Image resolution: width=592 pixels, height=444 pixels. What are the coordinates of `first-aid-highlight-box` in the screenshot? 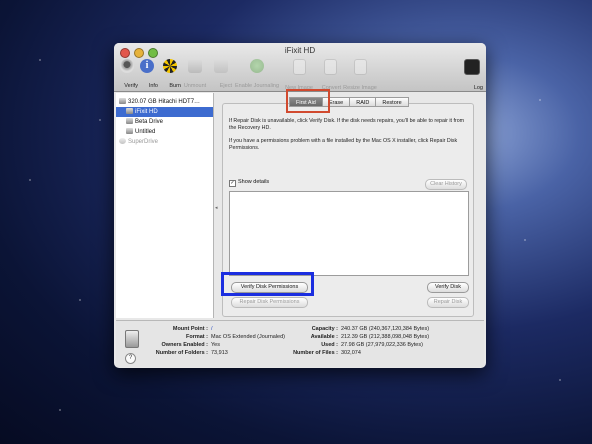 It's located at (308, 101).